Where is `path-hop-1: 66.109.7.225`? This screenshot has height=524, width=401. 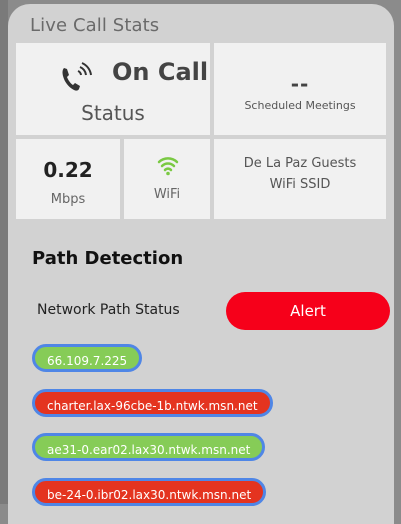
path-hop-1: 66.109.7.225 is located at coordinates (87, 358).